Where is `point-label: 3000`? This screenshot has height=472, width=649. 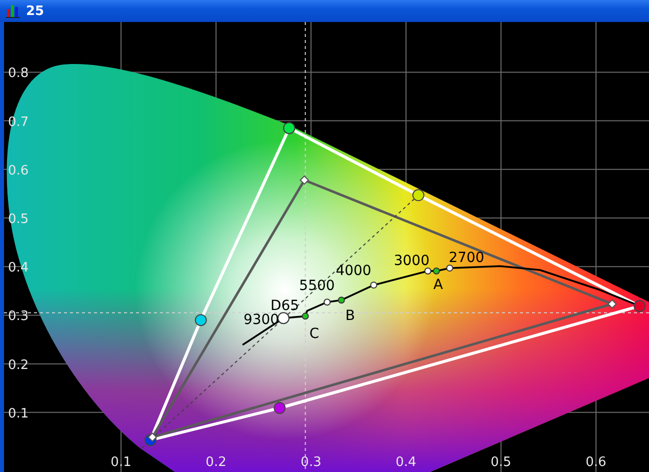 point-label: 3000 is located at coordinates (412, 260).